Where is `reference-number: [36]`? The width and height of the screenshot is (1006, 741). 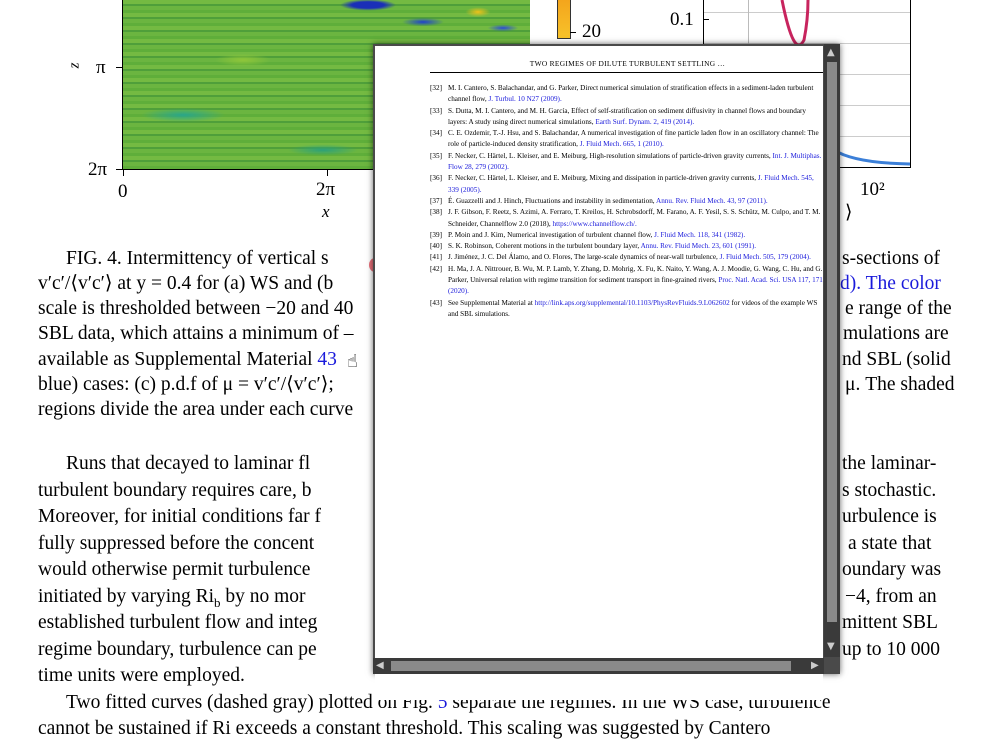
reference-number: [36] is located at coordinates (436, 178).